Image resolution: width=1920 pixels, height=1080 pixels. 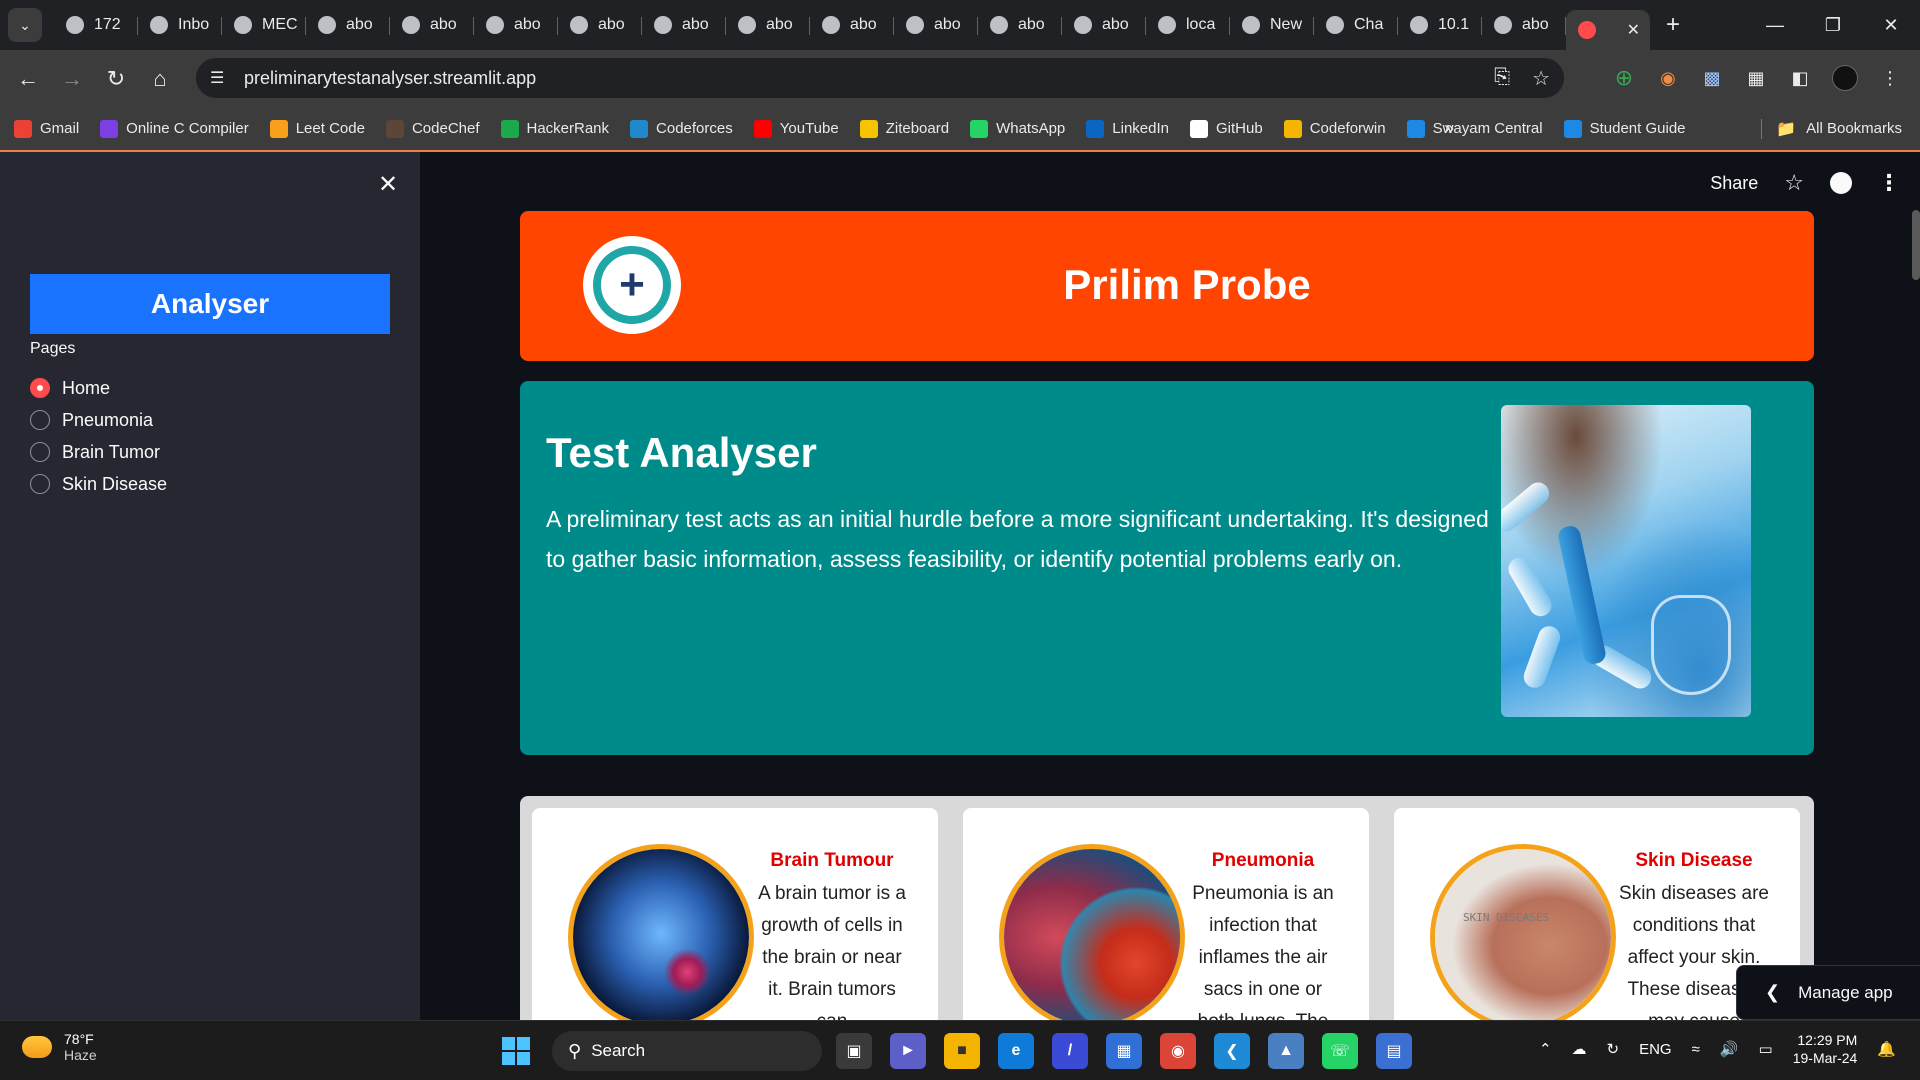 I want to click on task-view-icon: ▣, so click(x=854, y=1051).